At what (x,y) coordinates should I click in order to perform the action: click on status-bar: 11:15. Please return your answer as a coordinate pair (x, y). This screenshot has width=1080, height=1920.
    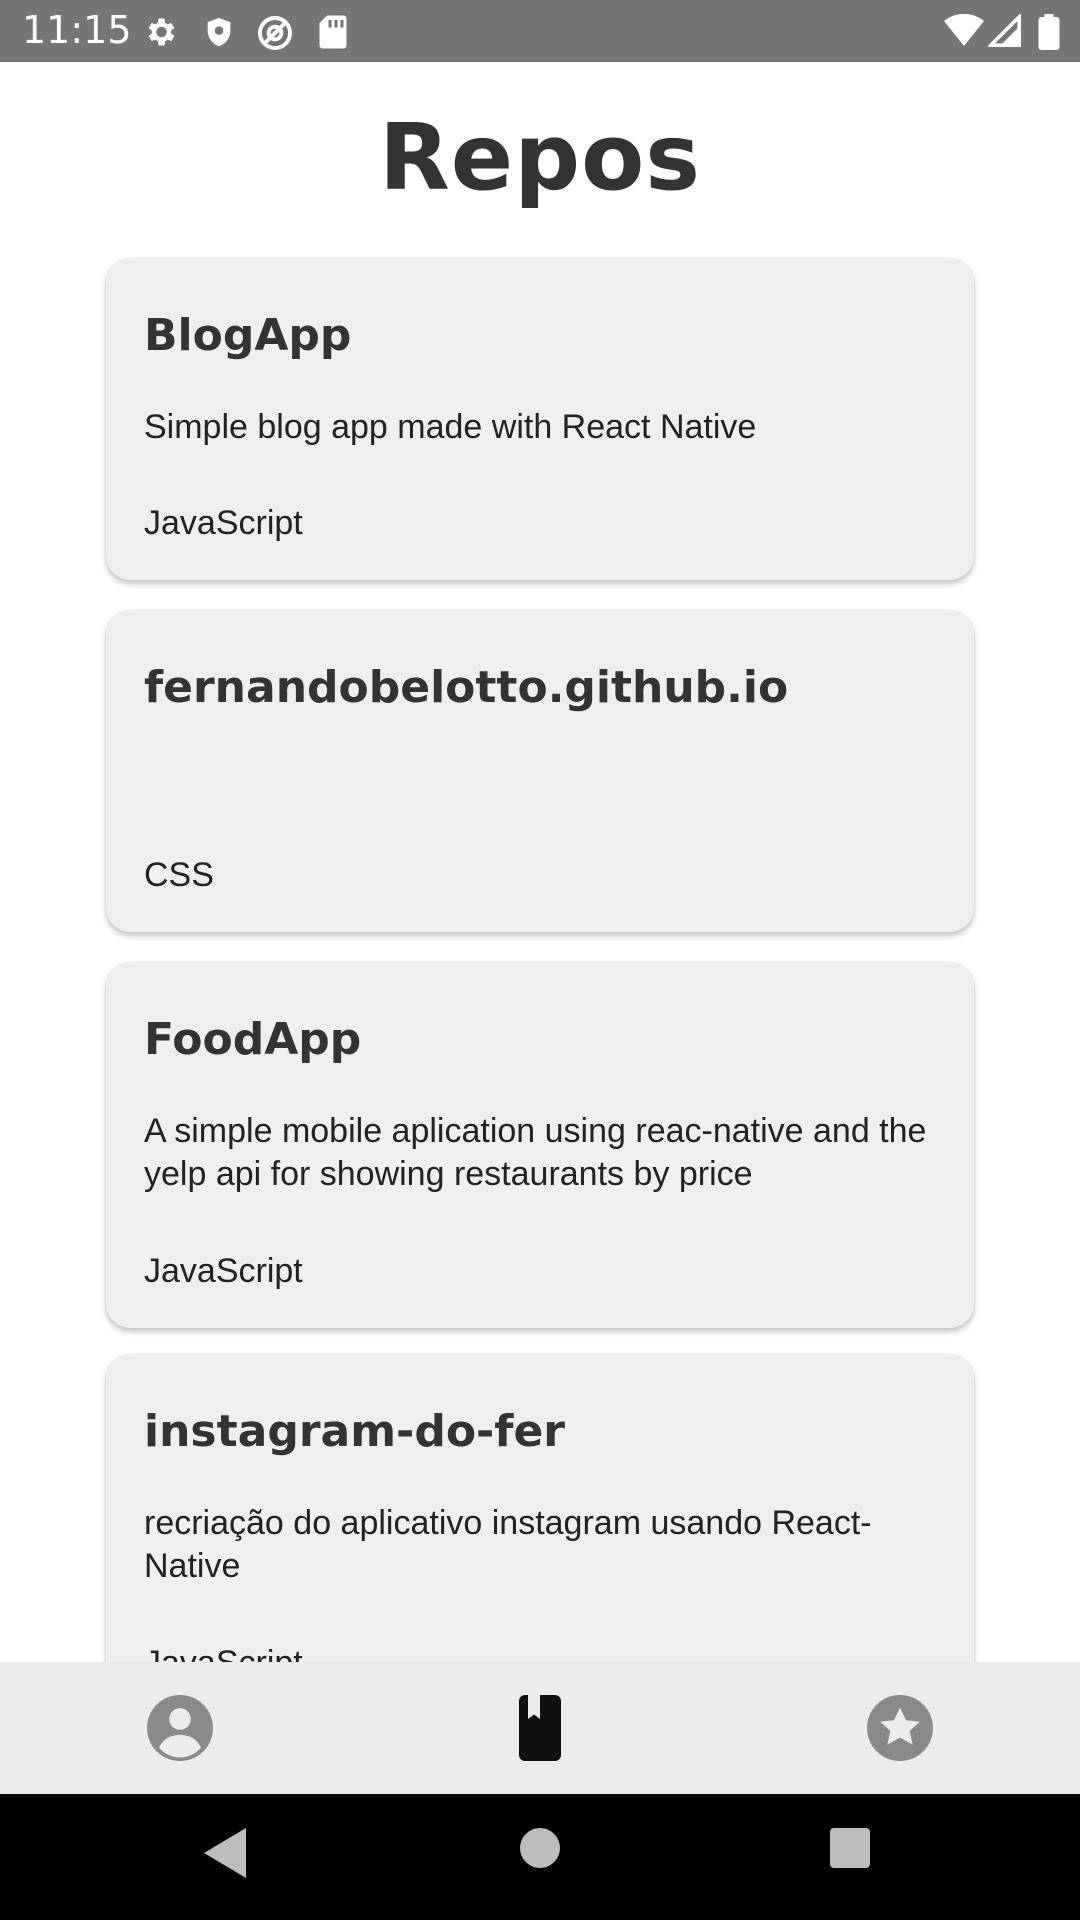
    Looking at the image, I should click on (540, 31).